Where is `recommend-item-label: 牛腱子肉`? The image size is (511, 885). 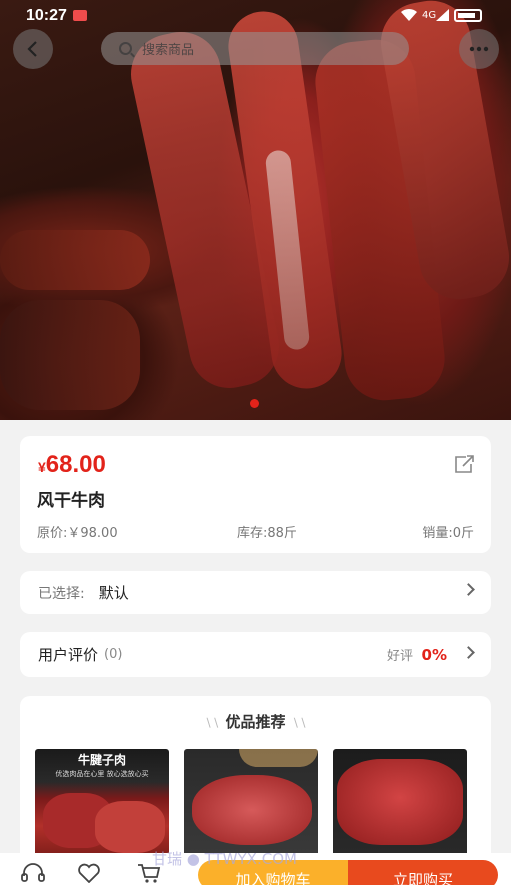 recommend-item-label: 牛腱子肉 is located at coordinates (101, 760).